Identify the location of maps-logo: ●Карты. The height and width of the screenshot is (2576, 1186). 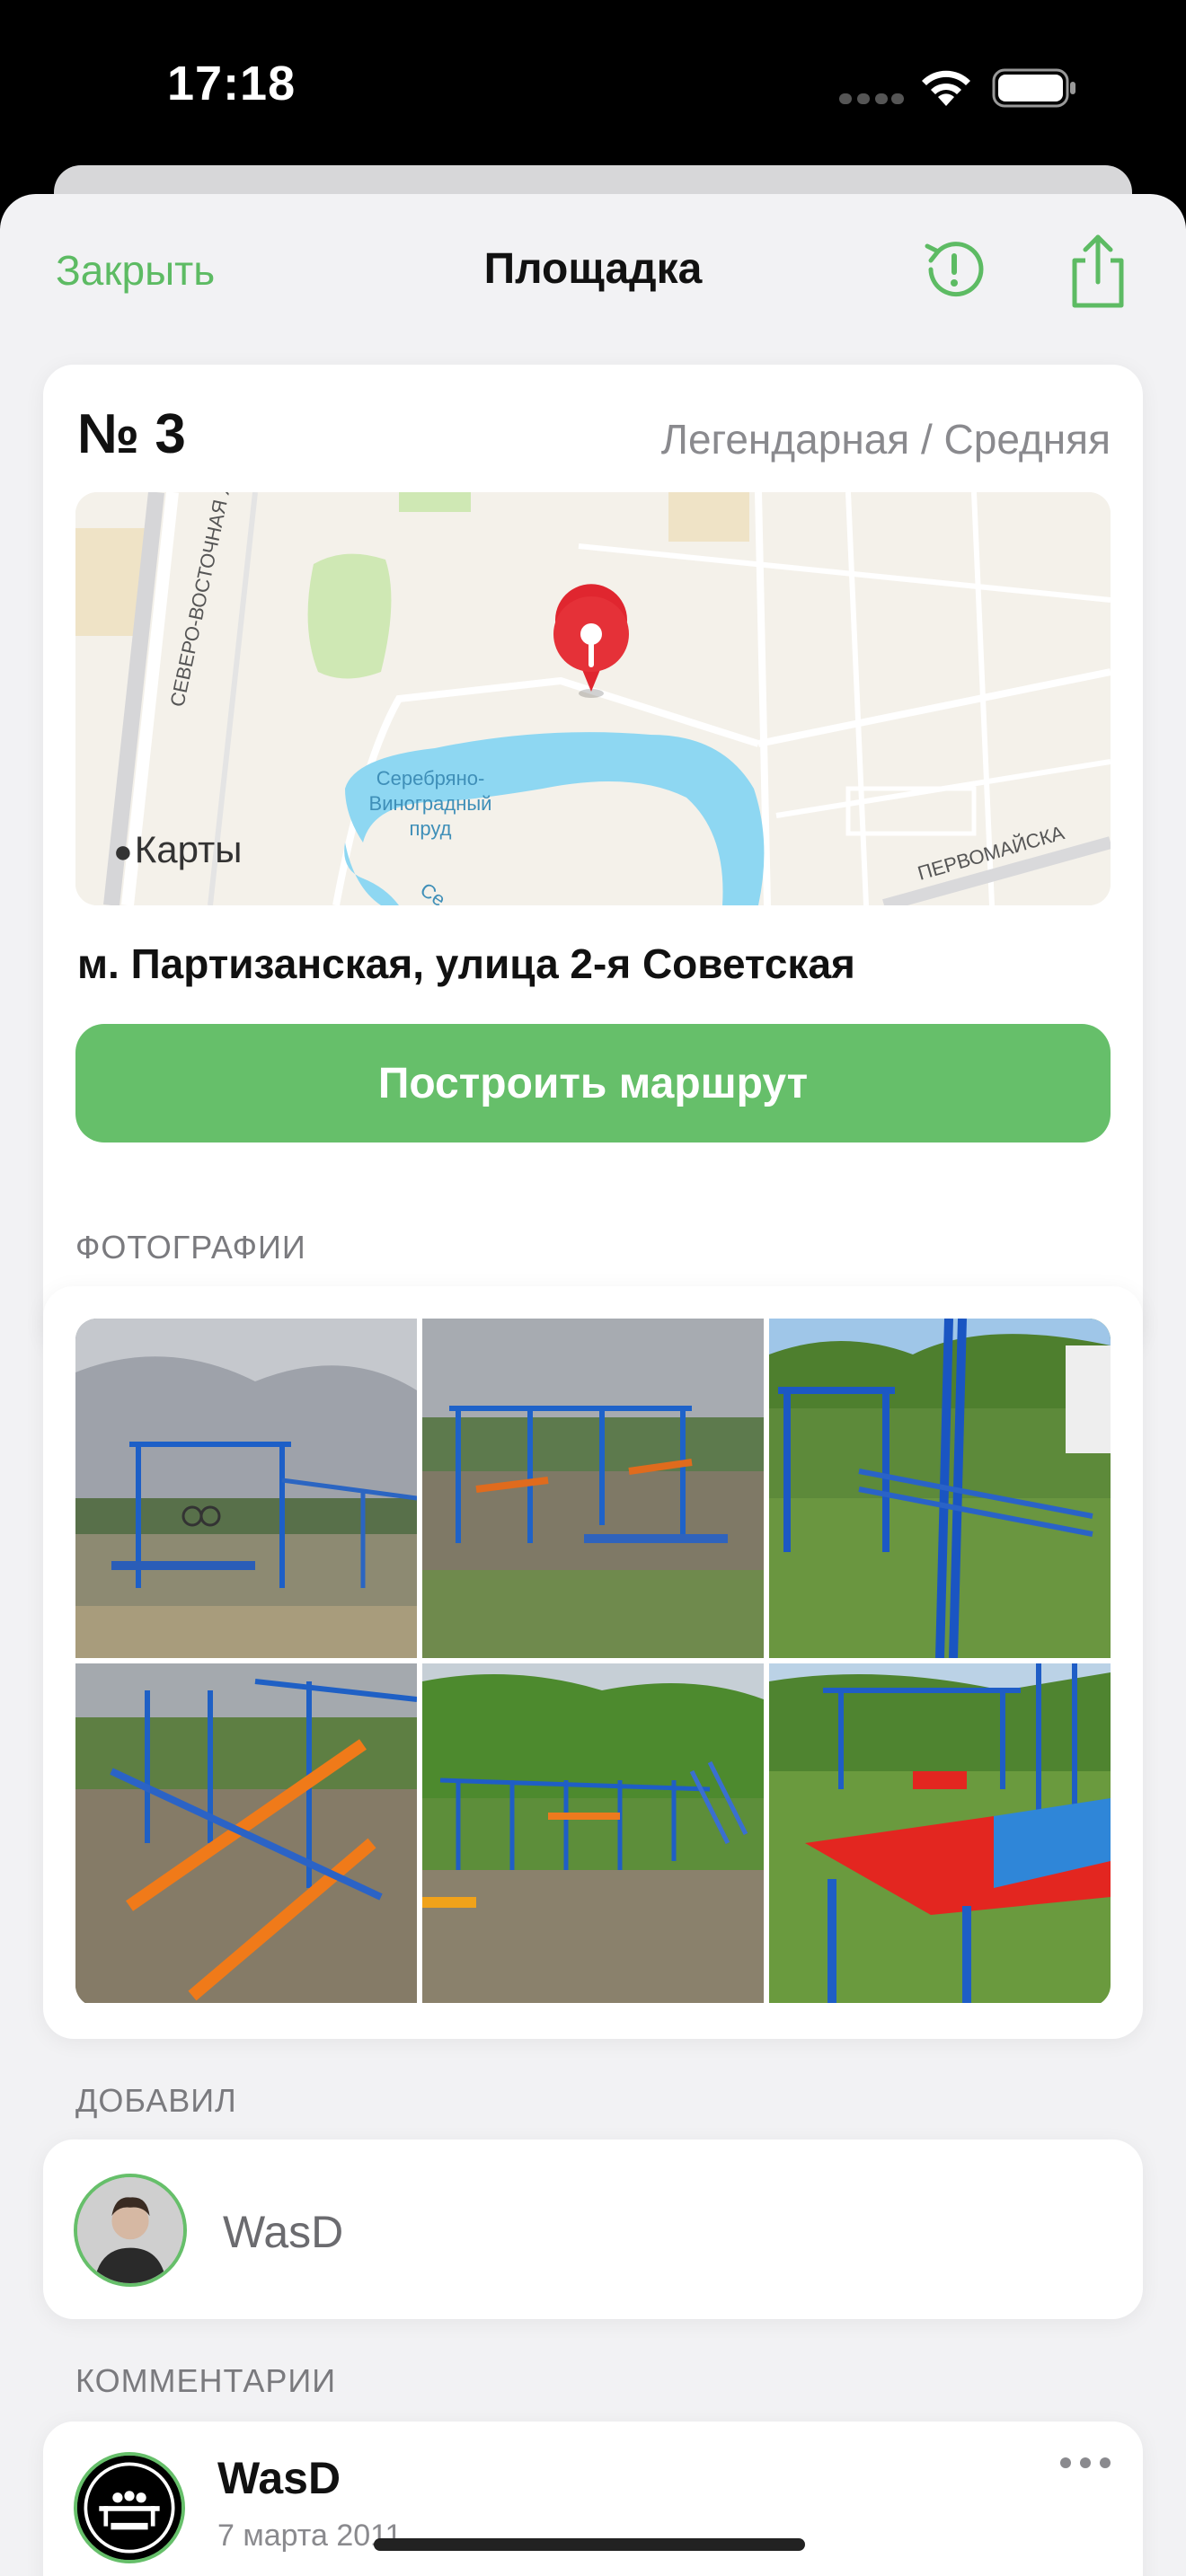
(177, 849).